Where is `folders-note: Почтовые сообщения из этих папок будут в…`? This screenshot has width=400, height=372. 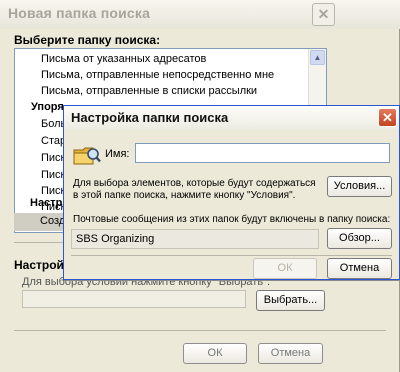
folders-note: Почтовые сообщения из этих папок будут в… is located at coordinates (232, 219).